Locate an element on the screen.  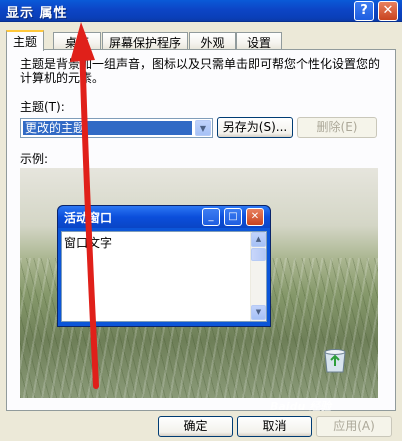
cancel-button: 取消 is located at coordinates (274, 426).